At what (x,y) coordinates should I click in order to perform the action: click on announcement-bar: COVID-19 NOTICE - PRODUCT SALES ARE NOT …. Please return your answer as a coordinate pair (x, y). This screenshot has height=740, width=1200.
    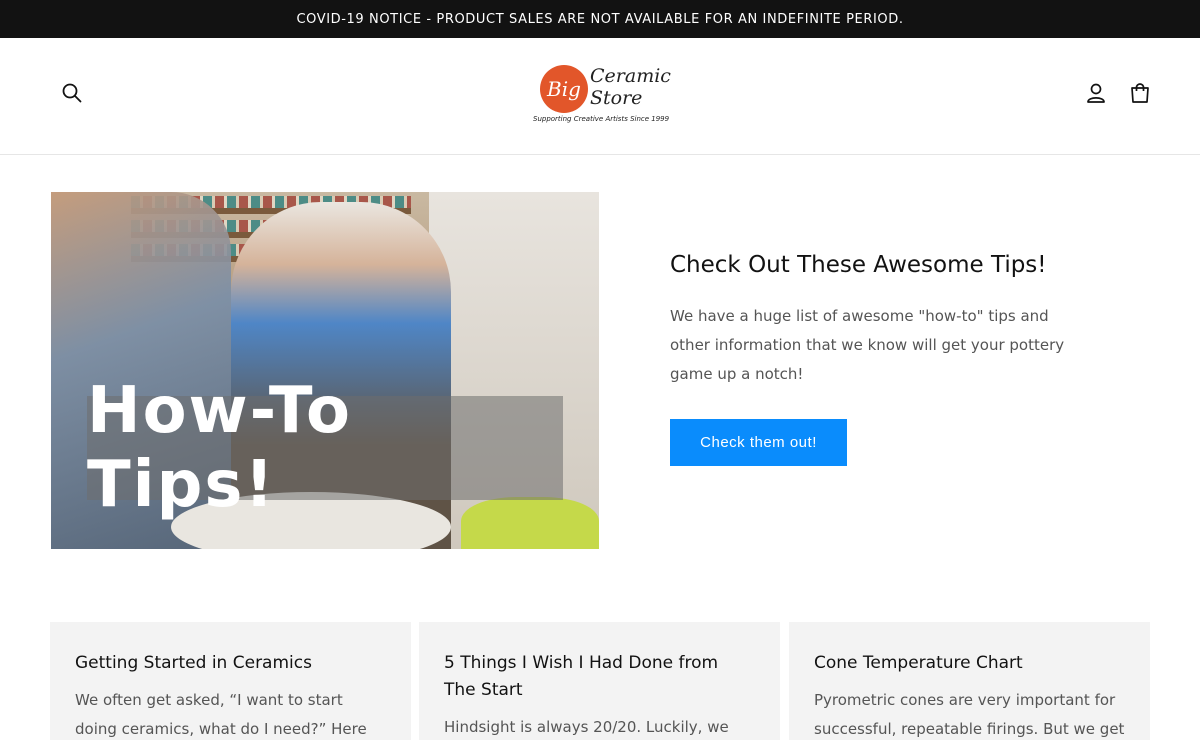
    Looking at the image, I should click on (600, 19).